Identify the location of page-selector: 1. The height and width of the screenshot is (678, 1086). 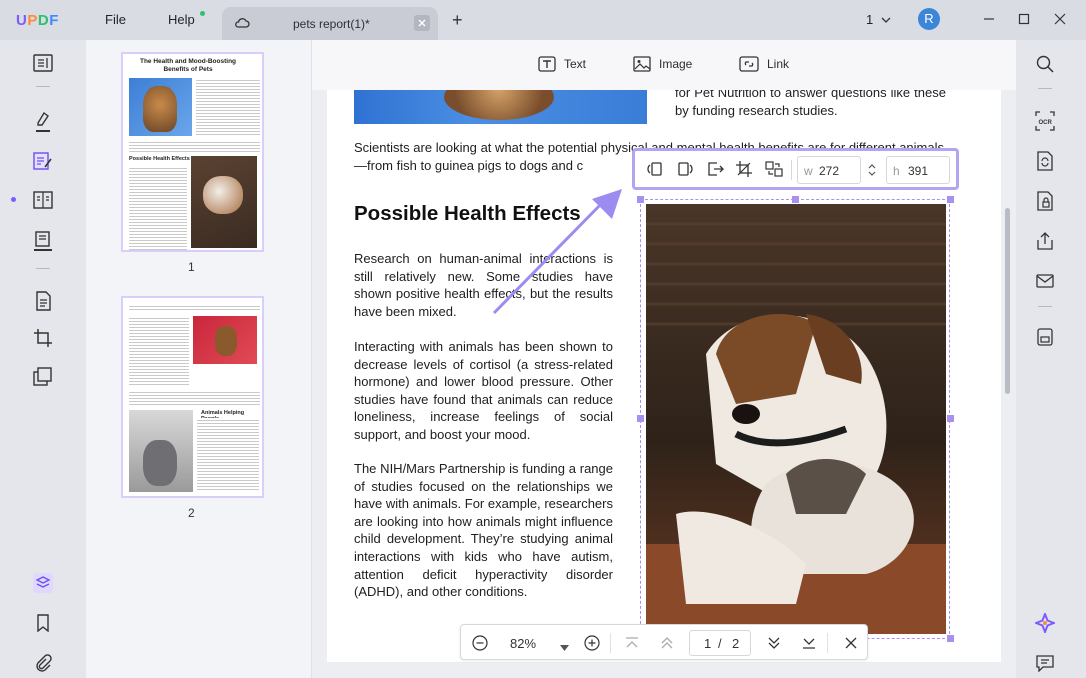
(878, 19).